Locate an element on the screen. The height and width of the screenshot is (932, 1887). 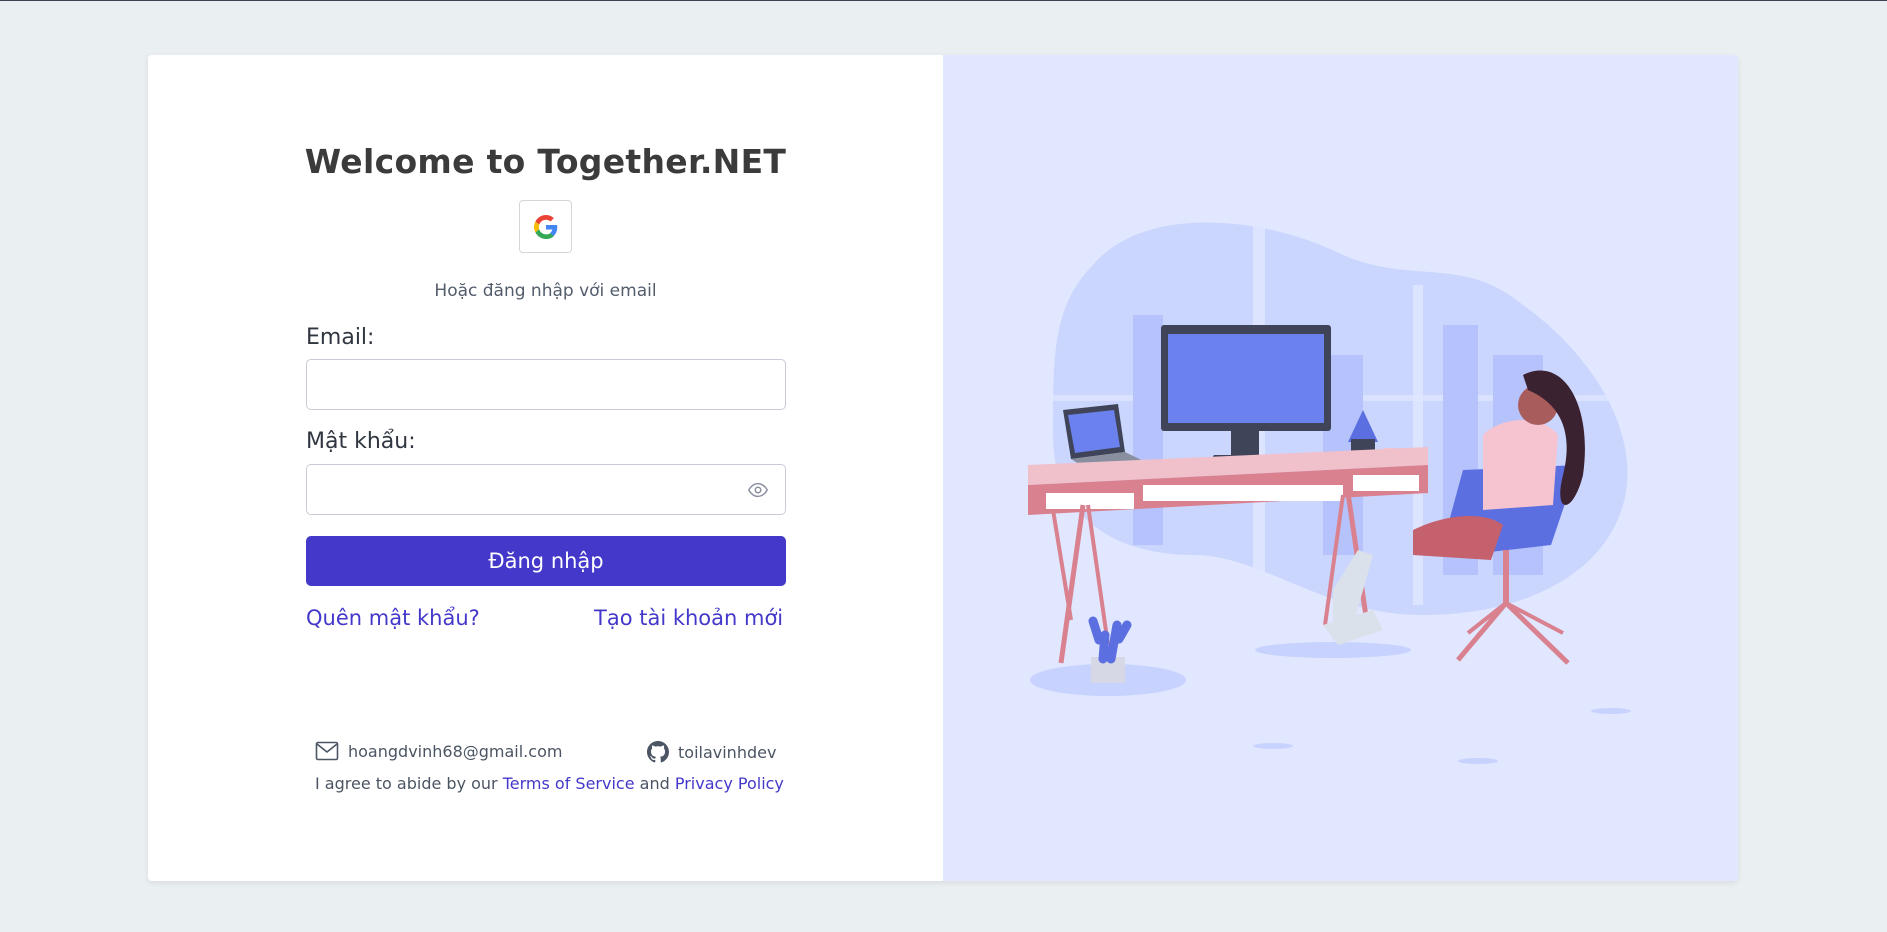
agree-and: and is located at coordinates (654, 783).